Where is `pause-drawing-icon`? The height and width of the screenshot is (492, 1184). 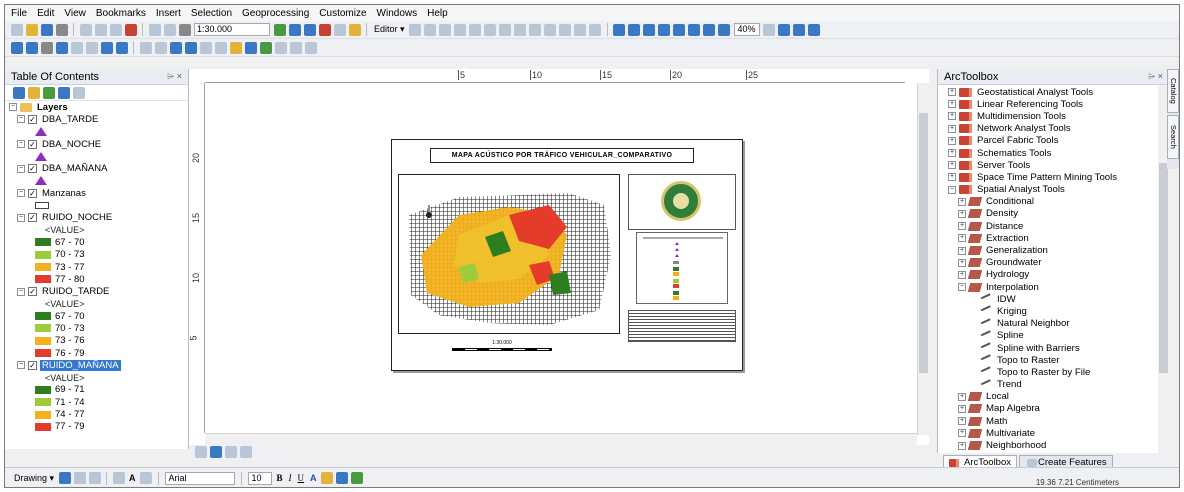 pause-drawing-icon is located at coordinates (245, 452).